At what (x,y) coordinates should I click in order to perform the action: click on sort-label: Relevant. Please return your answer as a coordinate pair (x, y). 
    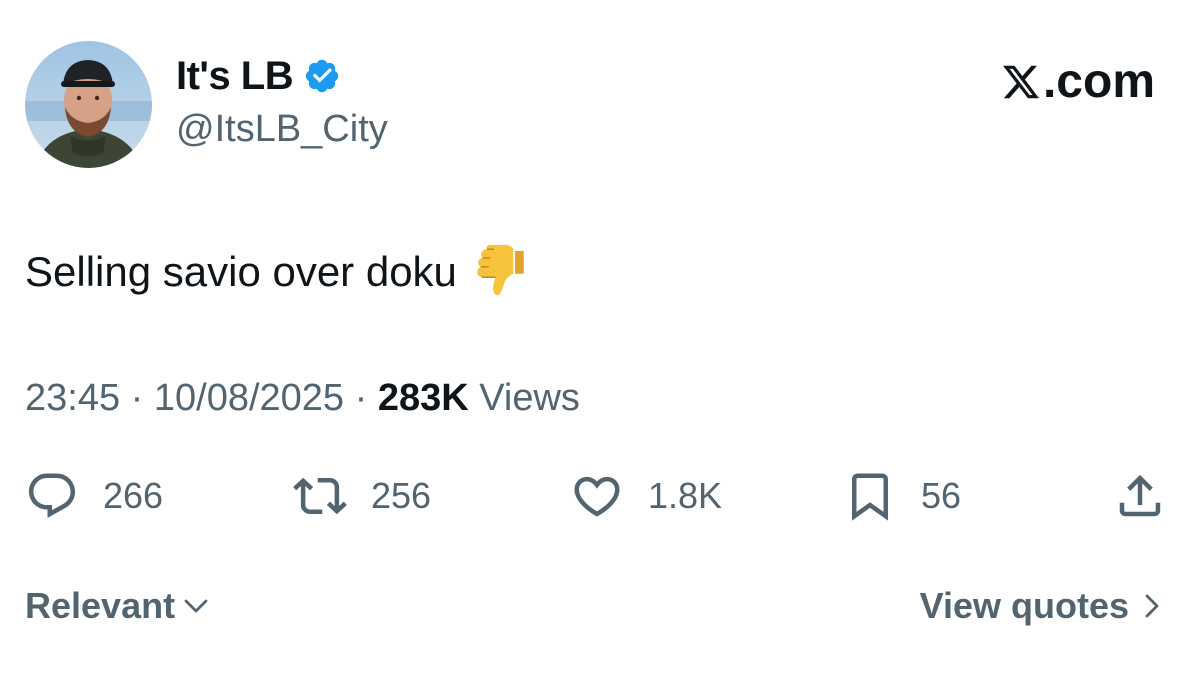
    Looking at the image, I should click on (100, 605).